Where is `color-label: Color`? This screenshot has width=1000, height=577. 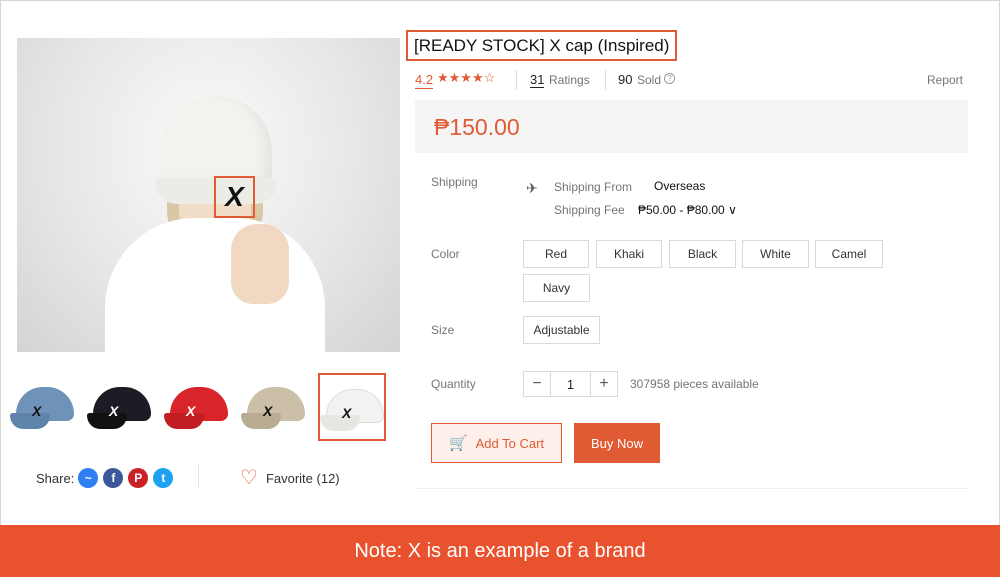 color-label: Color is located at coordinates (445, 254).